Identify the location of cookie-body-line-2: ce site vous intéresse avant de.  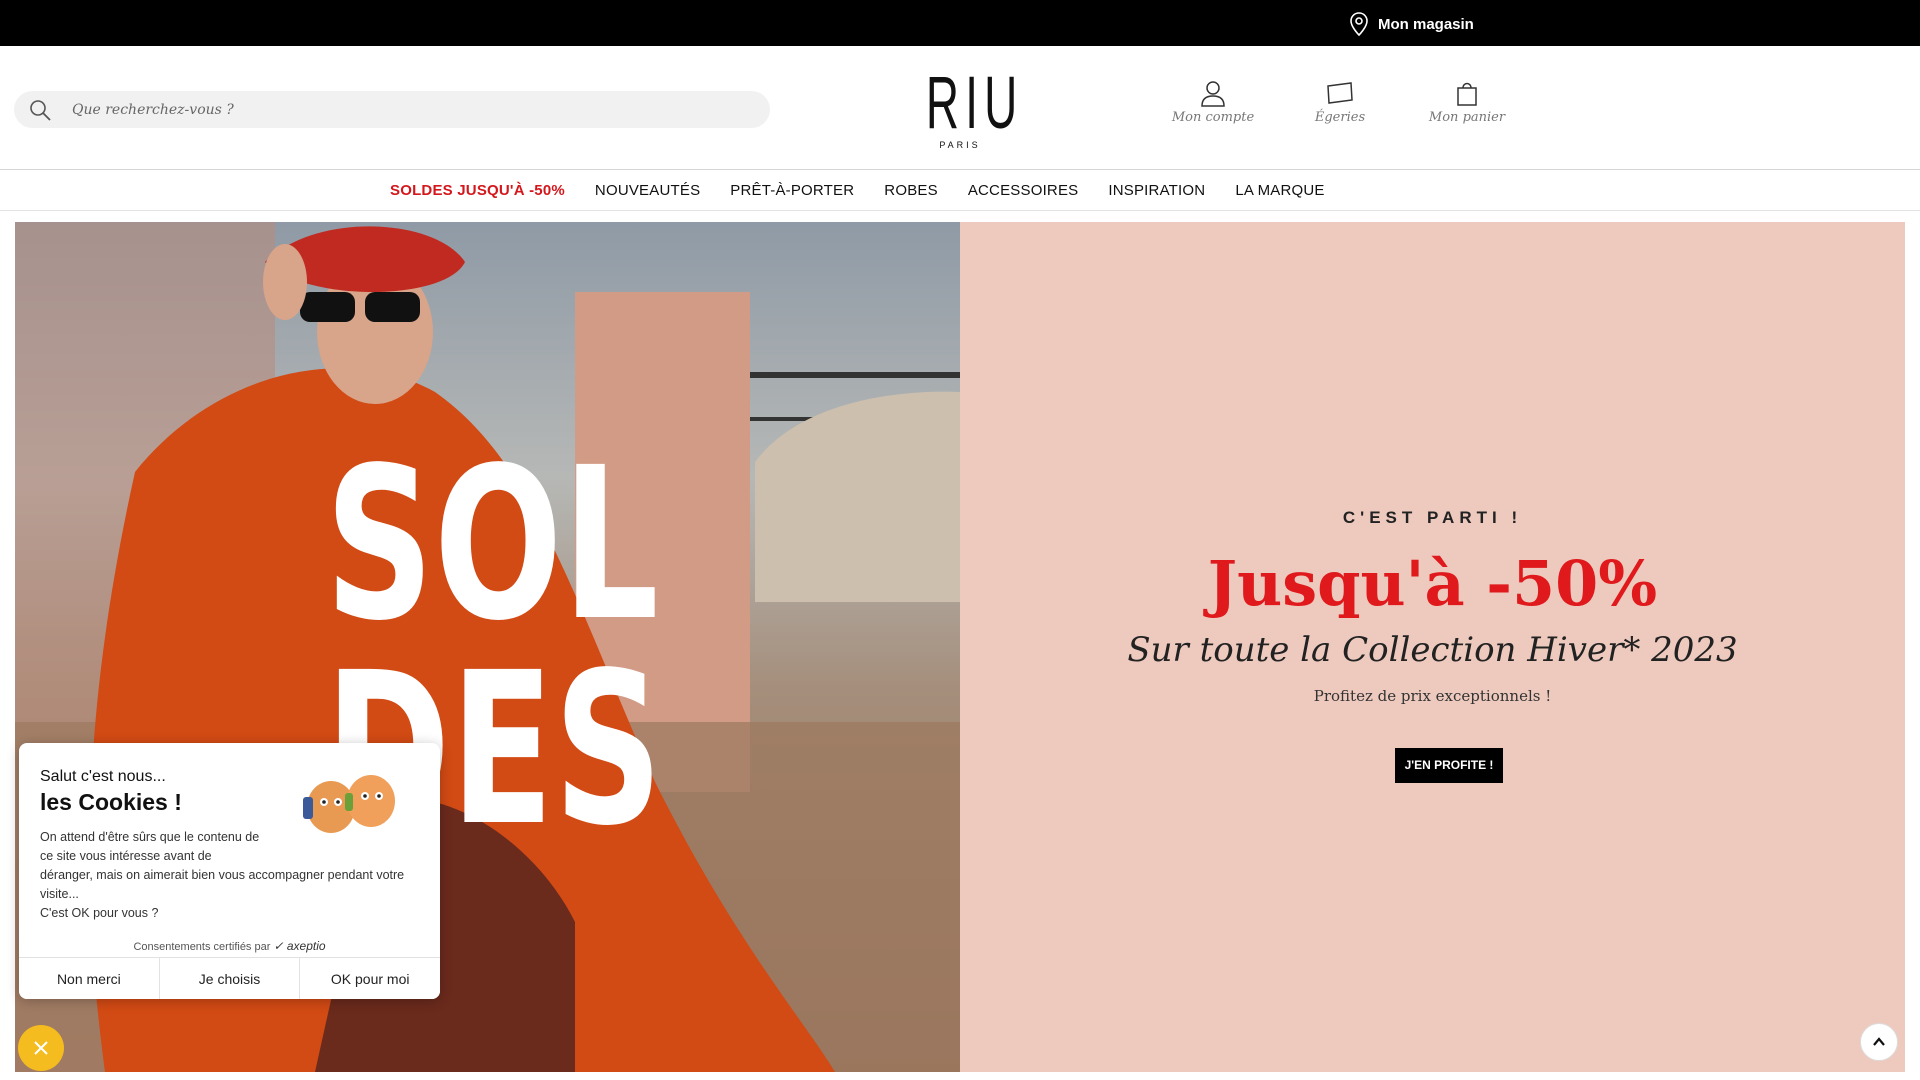
(126, 856).